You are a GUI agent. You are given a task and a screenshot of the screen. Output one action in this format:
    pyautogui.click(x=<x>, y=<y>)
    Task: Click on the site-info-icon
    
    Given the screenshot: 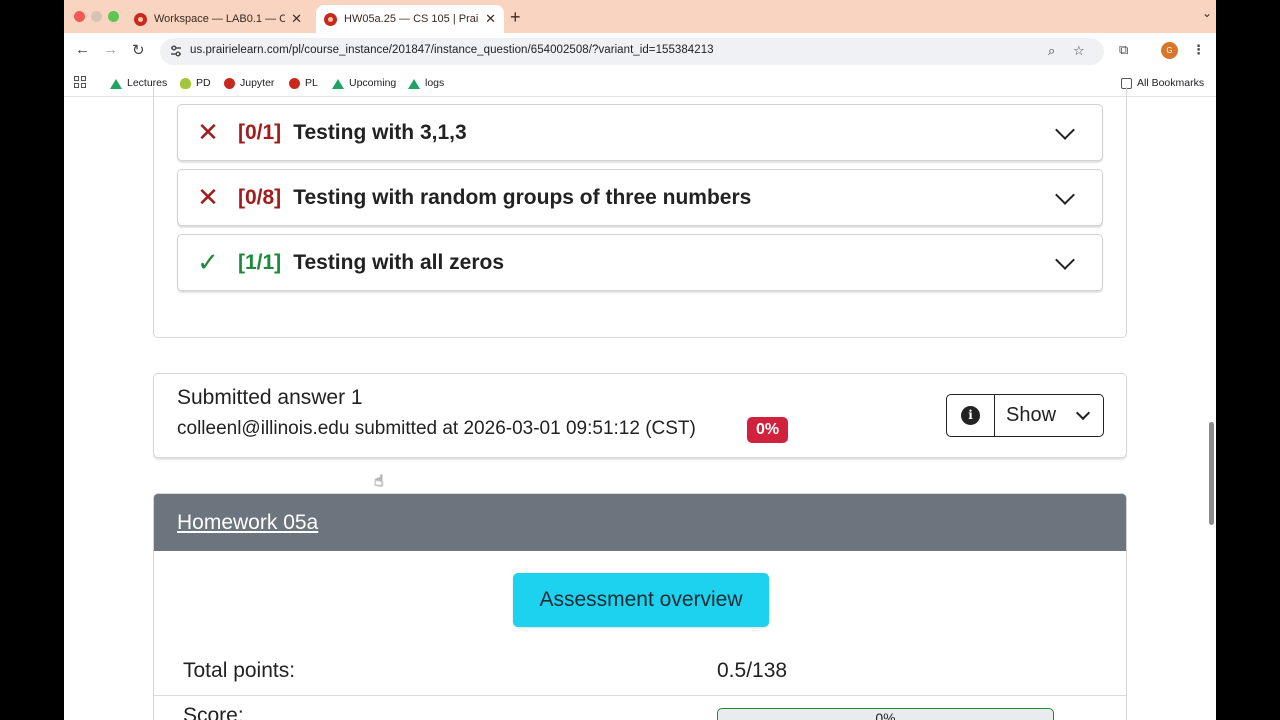 What is the action you would take?
    pyautogui.click(x=176, y=51)
    